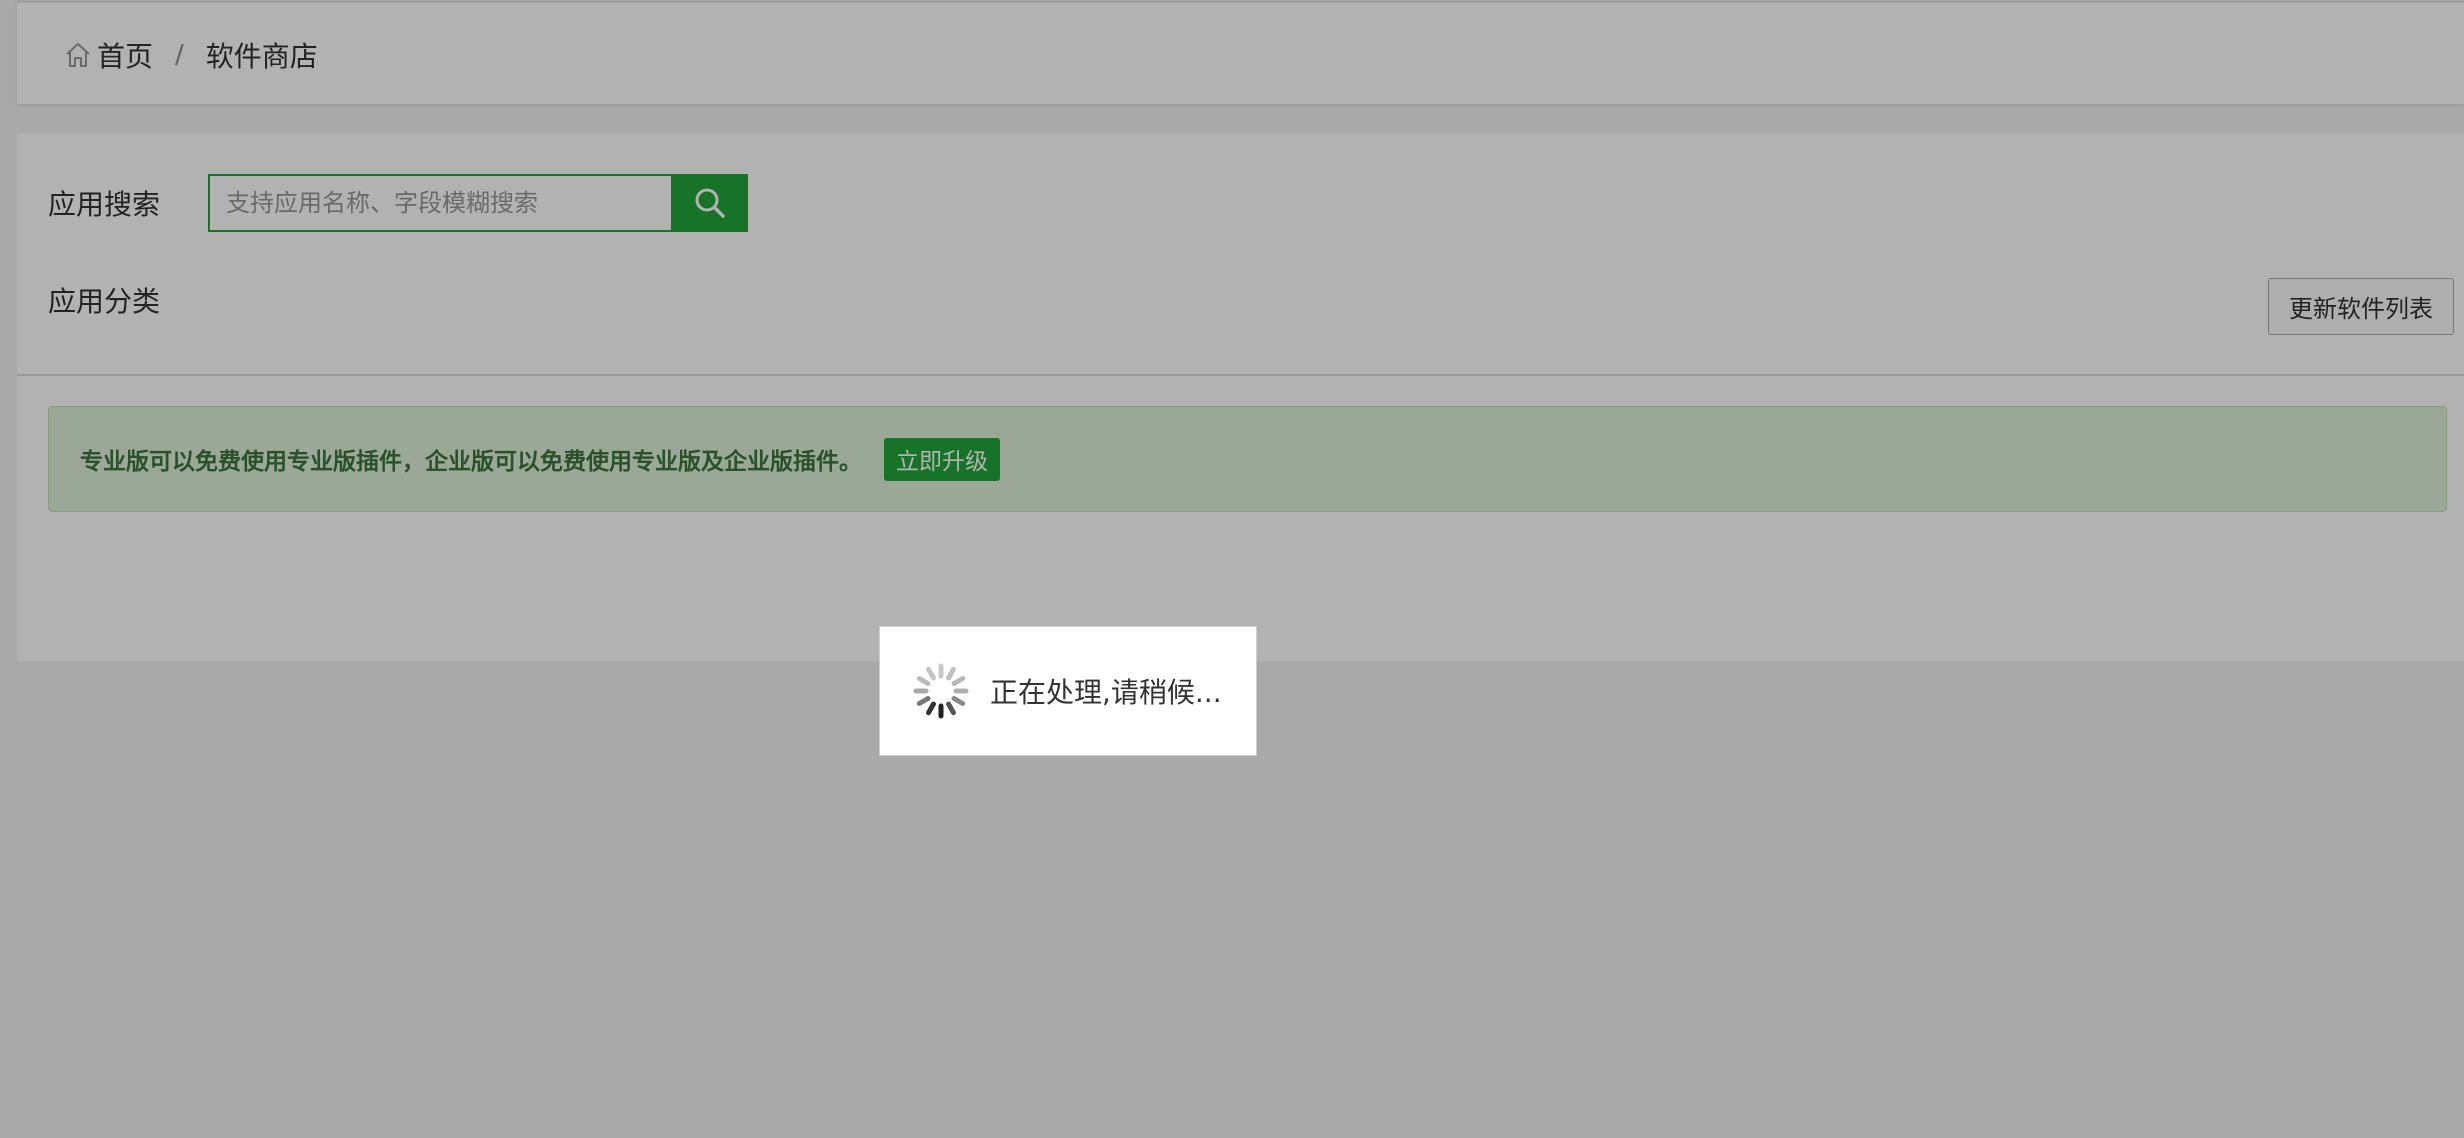 The width and height of the screenshot is (2464, 1138). I want to click on spinner-icon, so click(941, 691).